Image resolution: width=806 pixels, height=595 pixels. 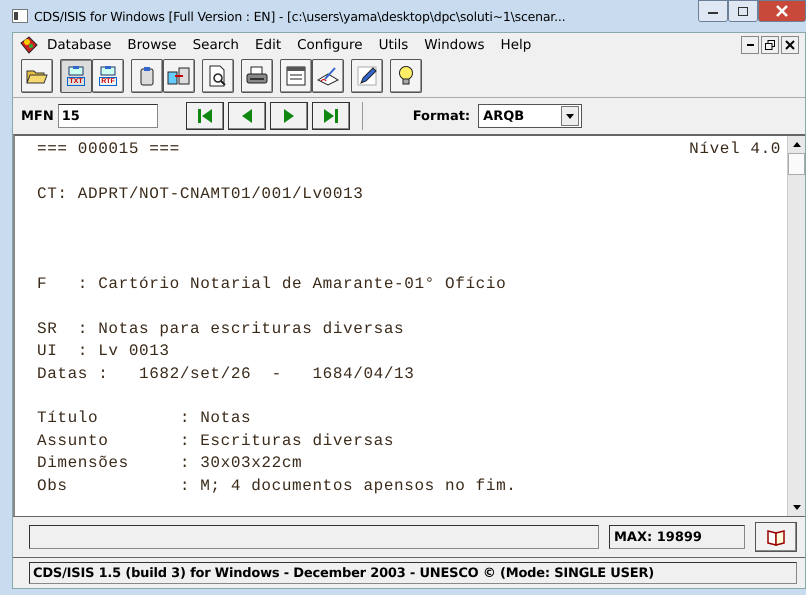 I want to click on menu-item: Help, so click(x=516, y=45).